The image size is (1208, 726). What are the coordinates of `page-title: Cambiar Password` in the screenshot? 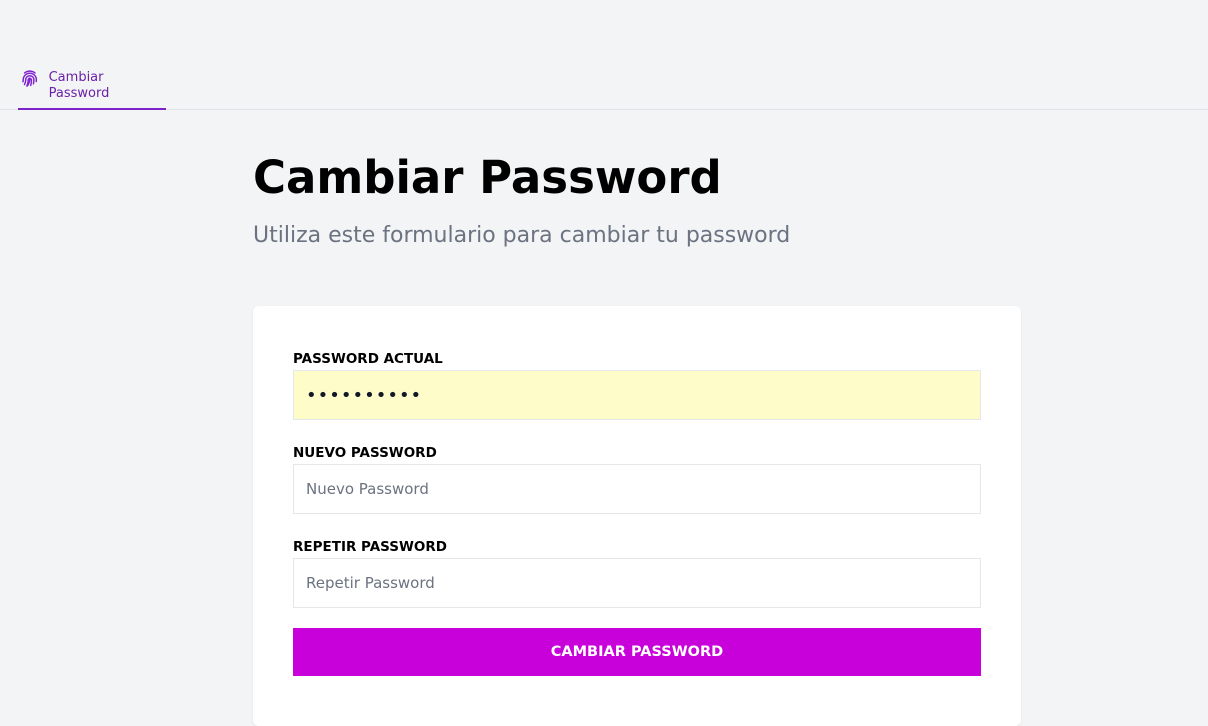 It's located at (487, 177).